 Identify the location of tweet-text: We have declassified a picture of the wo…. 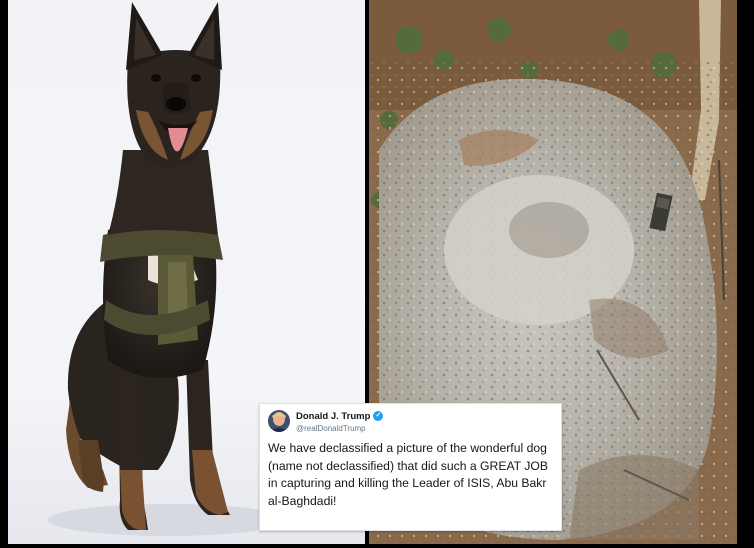
(408, 474).